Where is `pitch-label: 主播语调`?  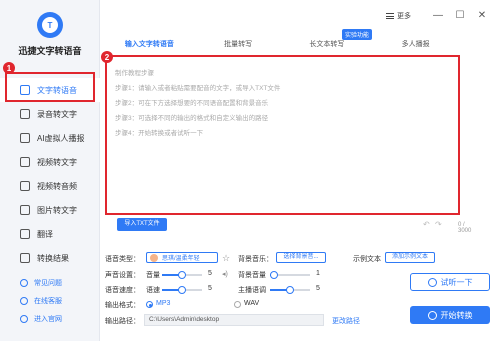
pitch-label: 主播语调 is located at coordinates (252, 290).